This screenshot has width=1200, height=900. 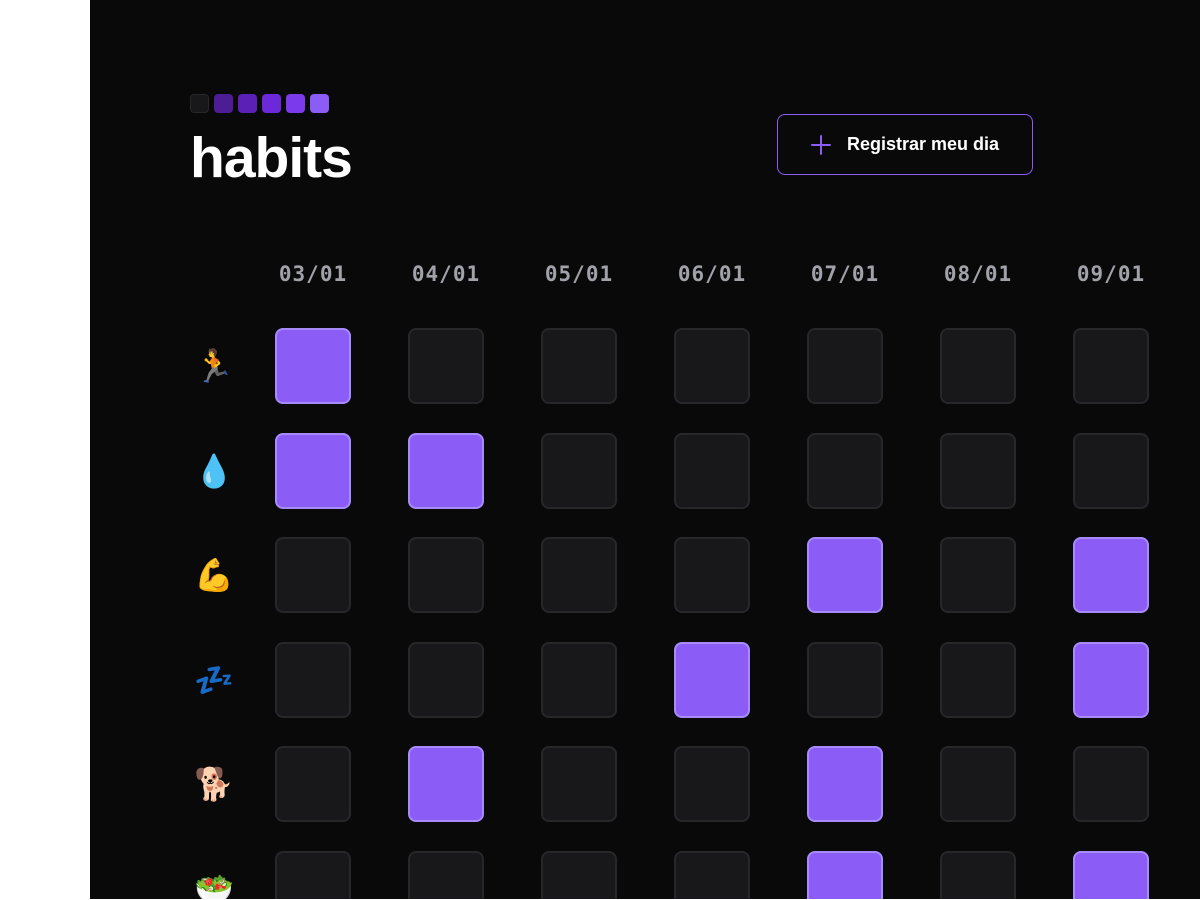 What do you see at coordinates (712, 274) in the screenshot?
I see `date-column-header: 06/01` at bounding box center [712, 274].